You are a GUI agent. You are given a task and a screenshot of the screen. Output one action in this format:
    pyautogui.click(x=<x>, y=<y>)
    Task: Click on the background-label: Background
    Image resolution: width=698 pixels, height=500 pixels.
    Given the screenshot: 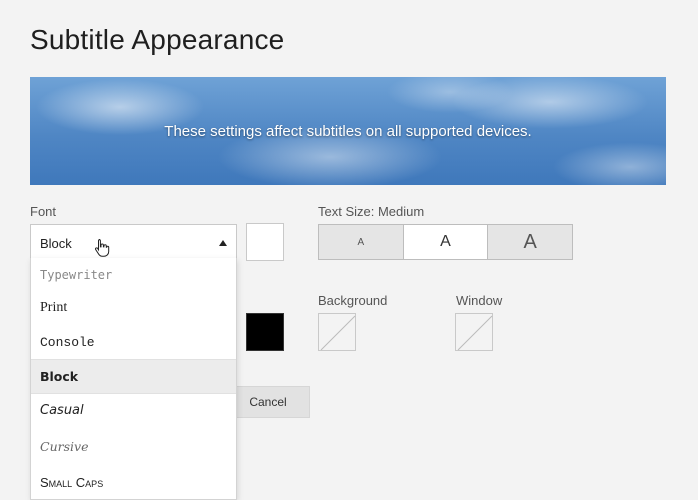 What is the action you would take?
    pyautogui.click(x=353, y=300)
    